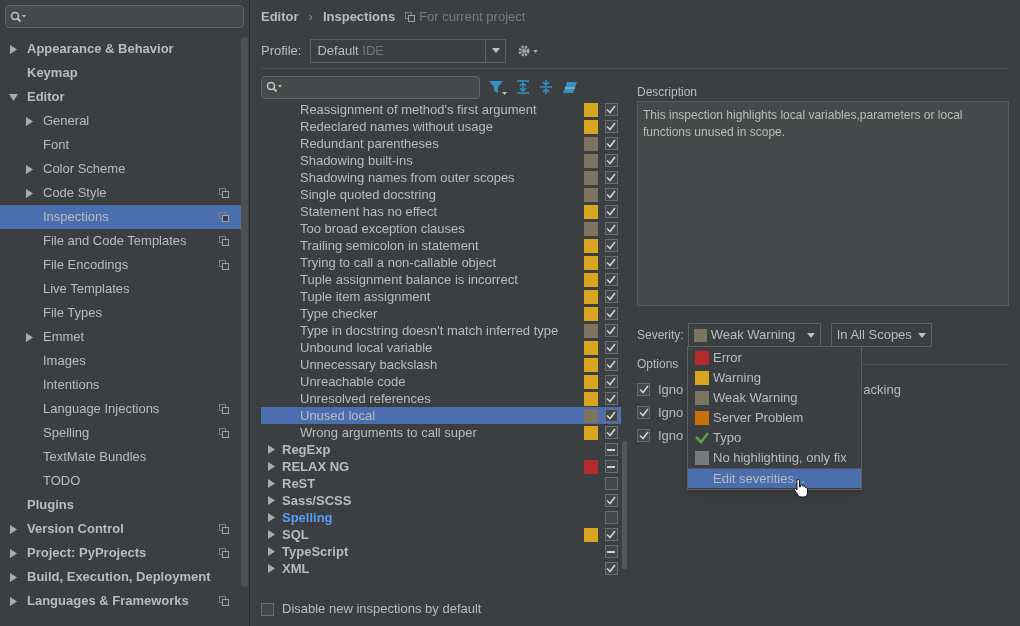  Describe the element at coordinates (441, 551) in the screenshot. I see `inspection-row: TypeScript` at that location.